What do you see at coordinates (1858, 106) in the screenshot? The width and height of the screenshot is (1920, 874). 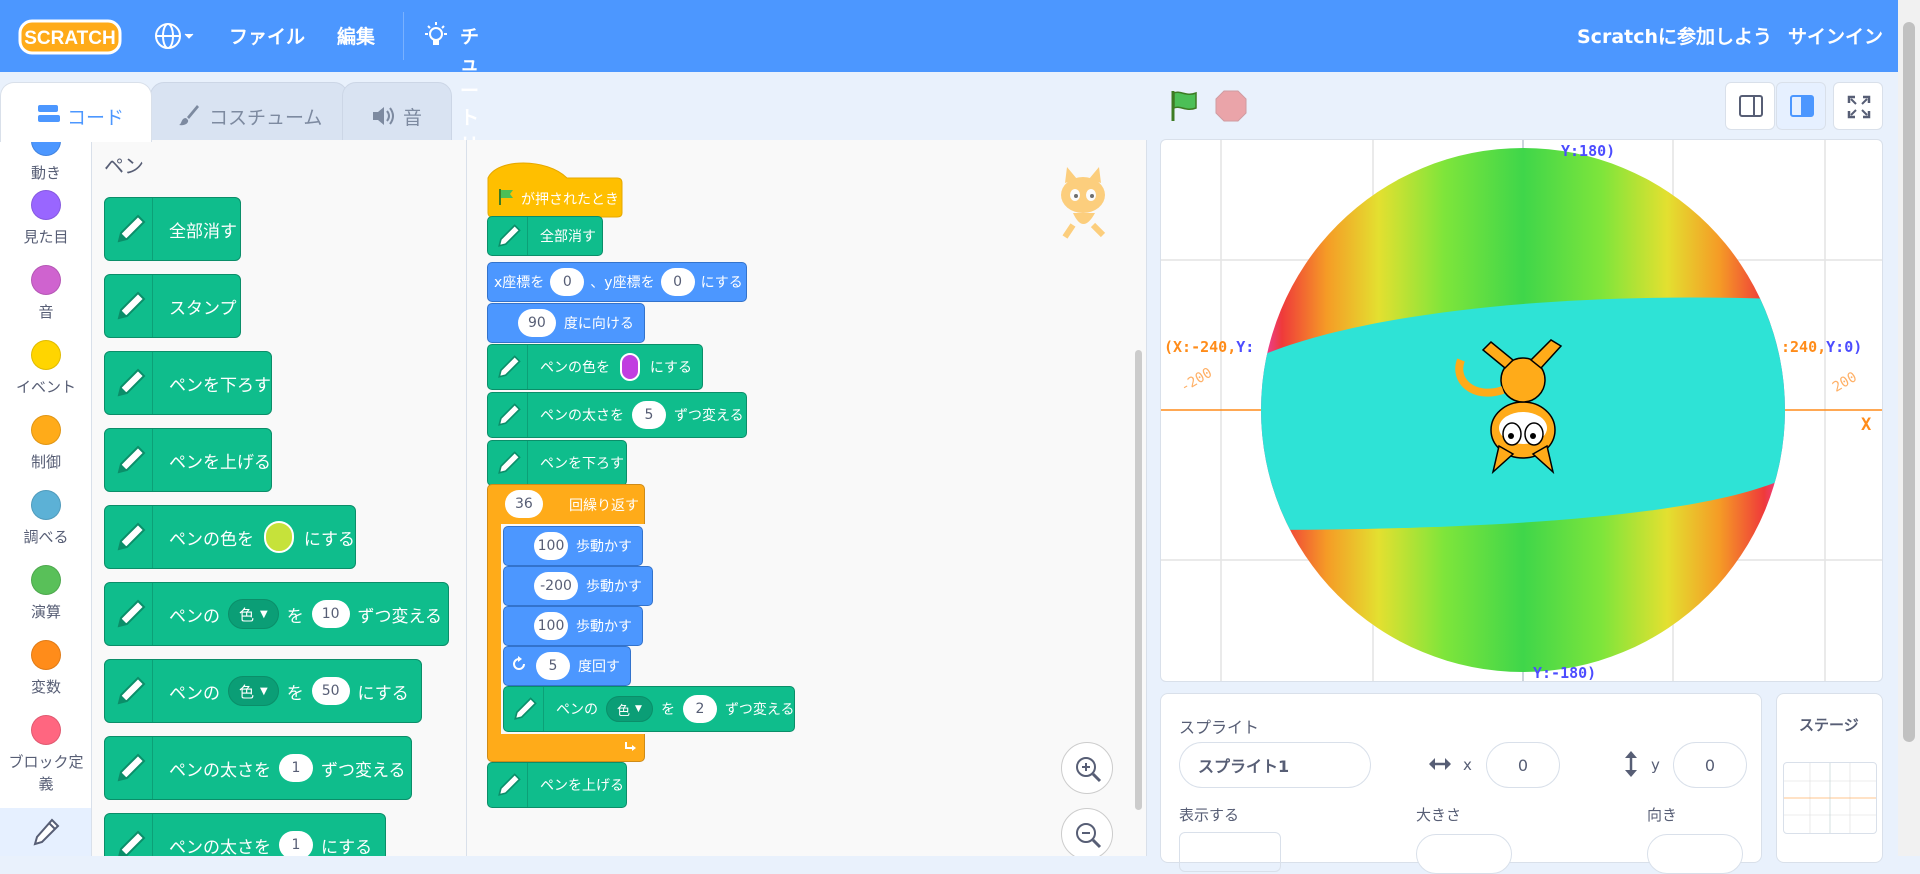 I see `fullscreen-button` at bounding box center [1858, 106].